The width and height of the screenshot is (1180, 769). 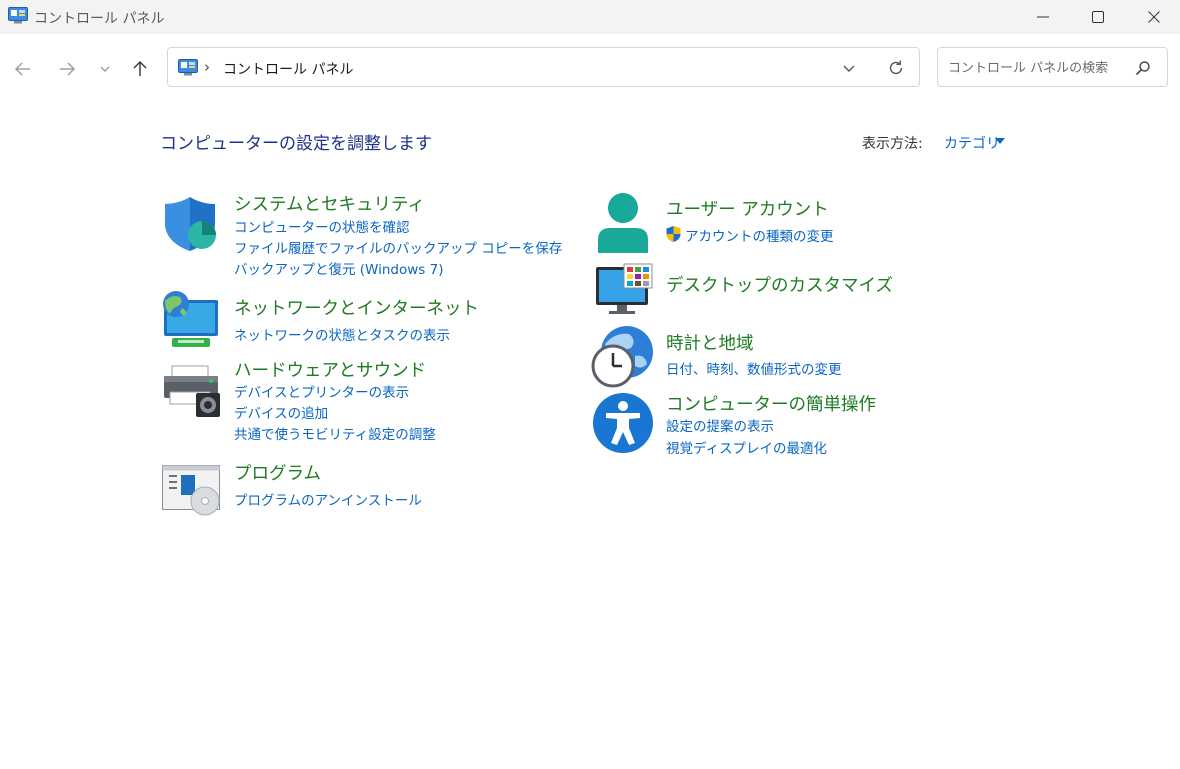 I want to click on link-suggested-settings: 設定の提案の表示, so click(x=720, y=425).